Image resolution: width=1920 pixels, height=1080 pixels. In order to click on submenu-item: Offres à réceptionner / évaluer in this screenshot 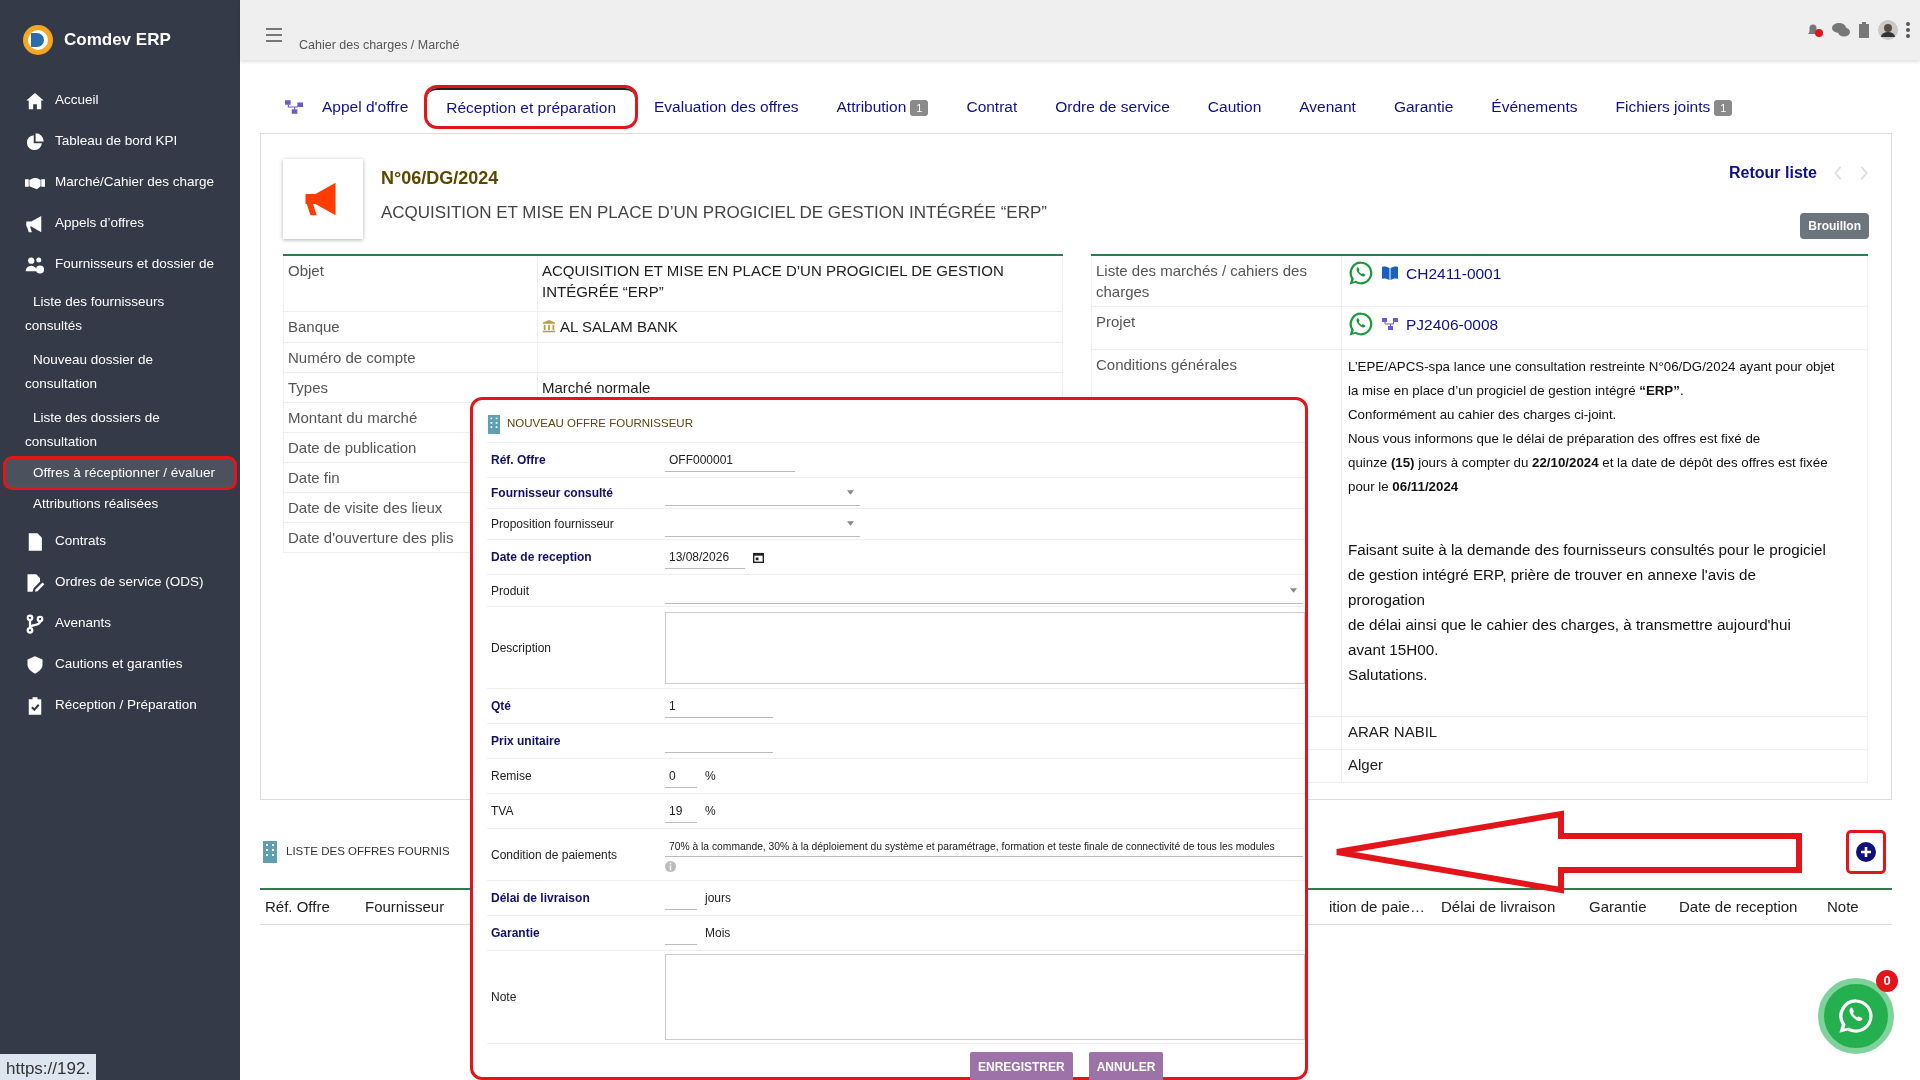, I will do `click(120, 473)`.